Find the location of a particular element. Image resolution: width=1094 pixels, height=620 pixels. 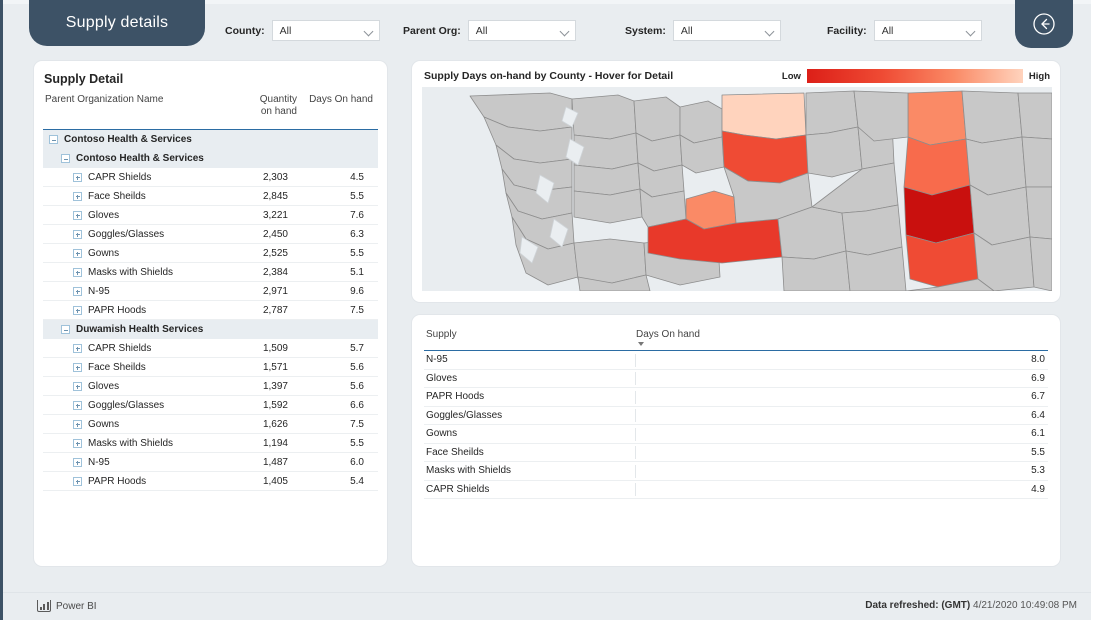

filter-parent-org: Parent Org: All is located at coordinates (489, 30).